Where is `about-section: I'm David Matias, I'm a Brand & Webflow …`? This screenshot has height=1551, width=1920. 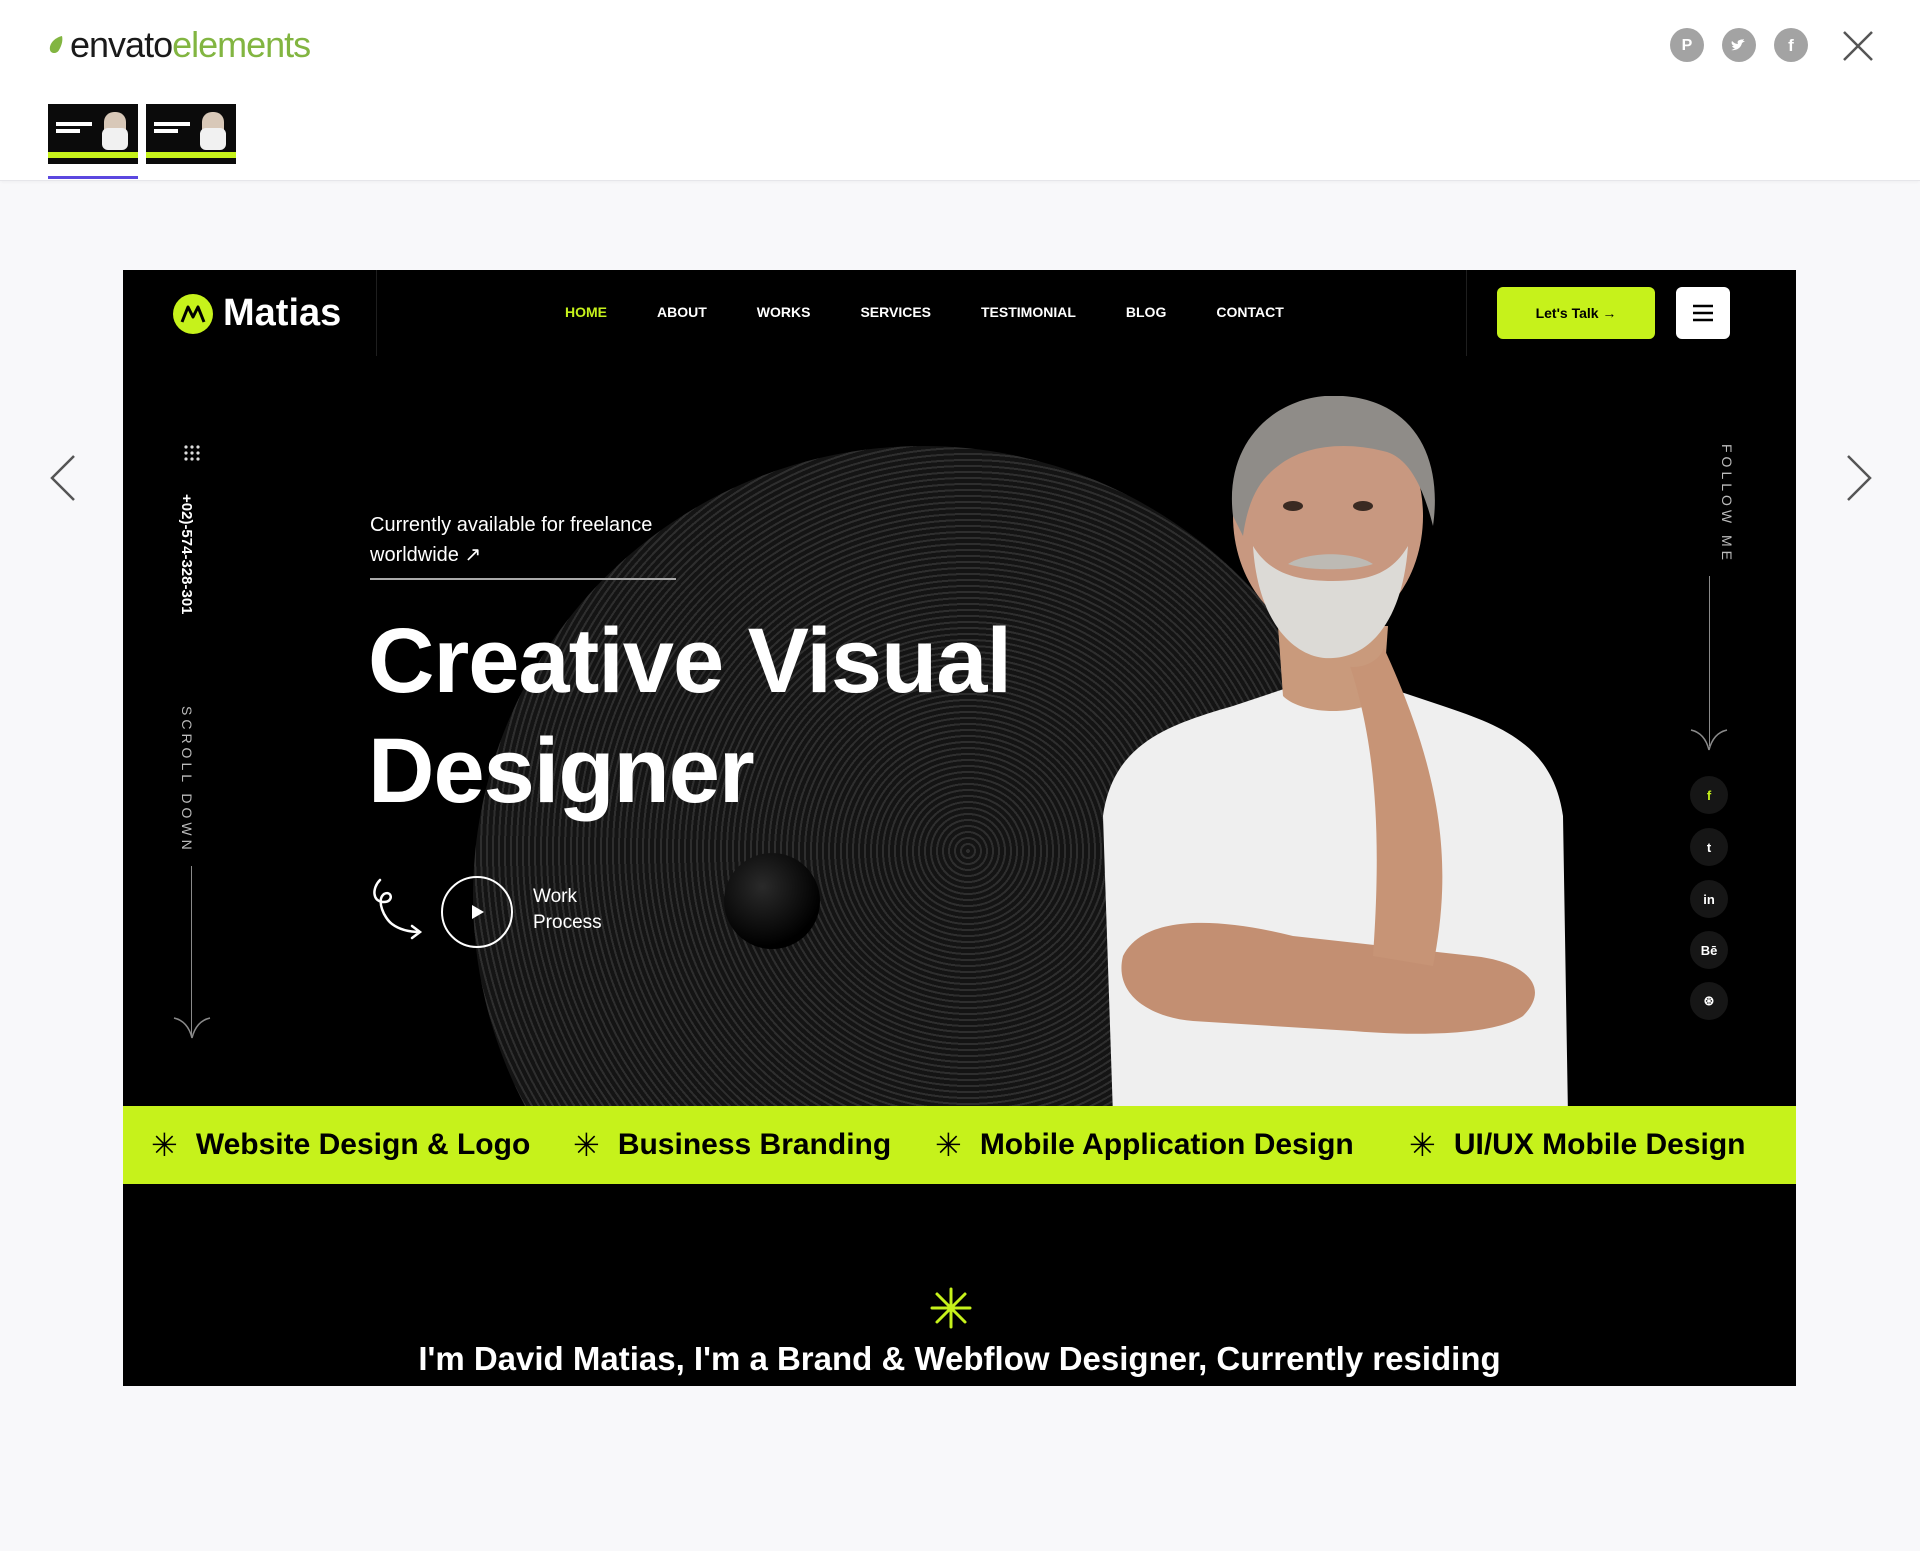 about-section: I'm David Matias, I'm a Brand & Webflow … is located at coordinates (959, 1285).